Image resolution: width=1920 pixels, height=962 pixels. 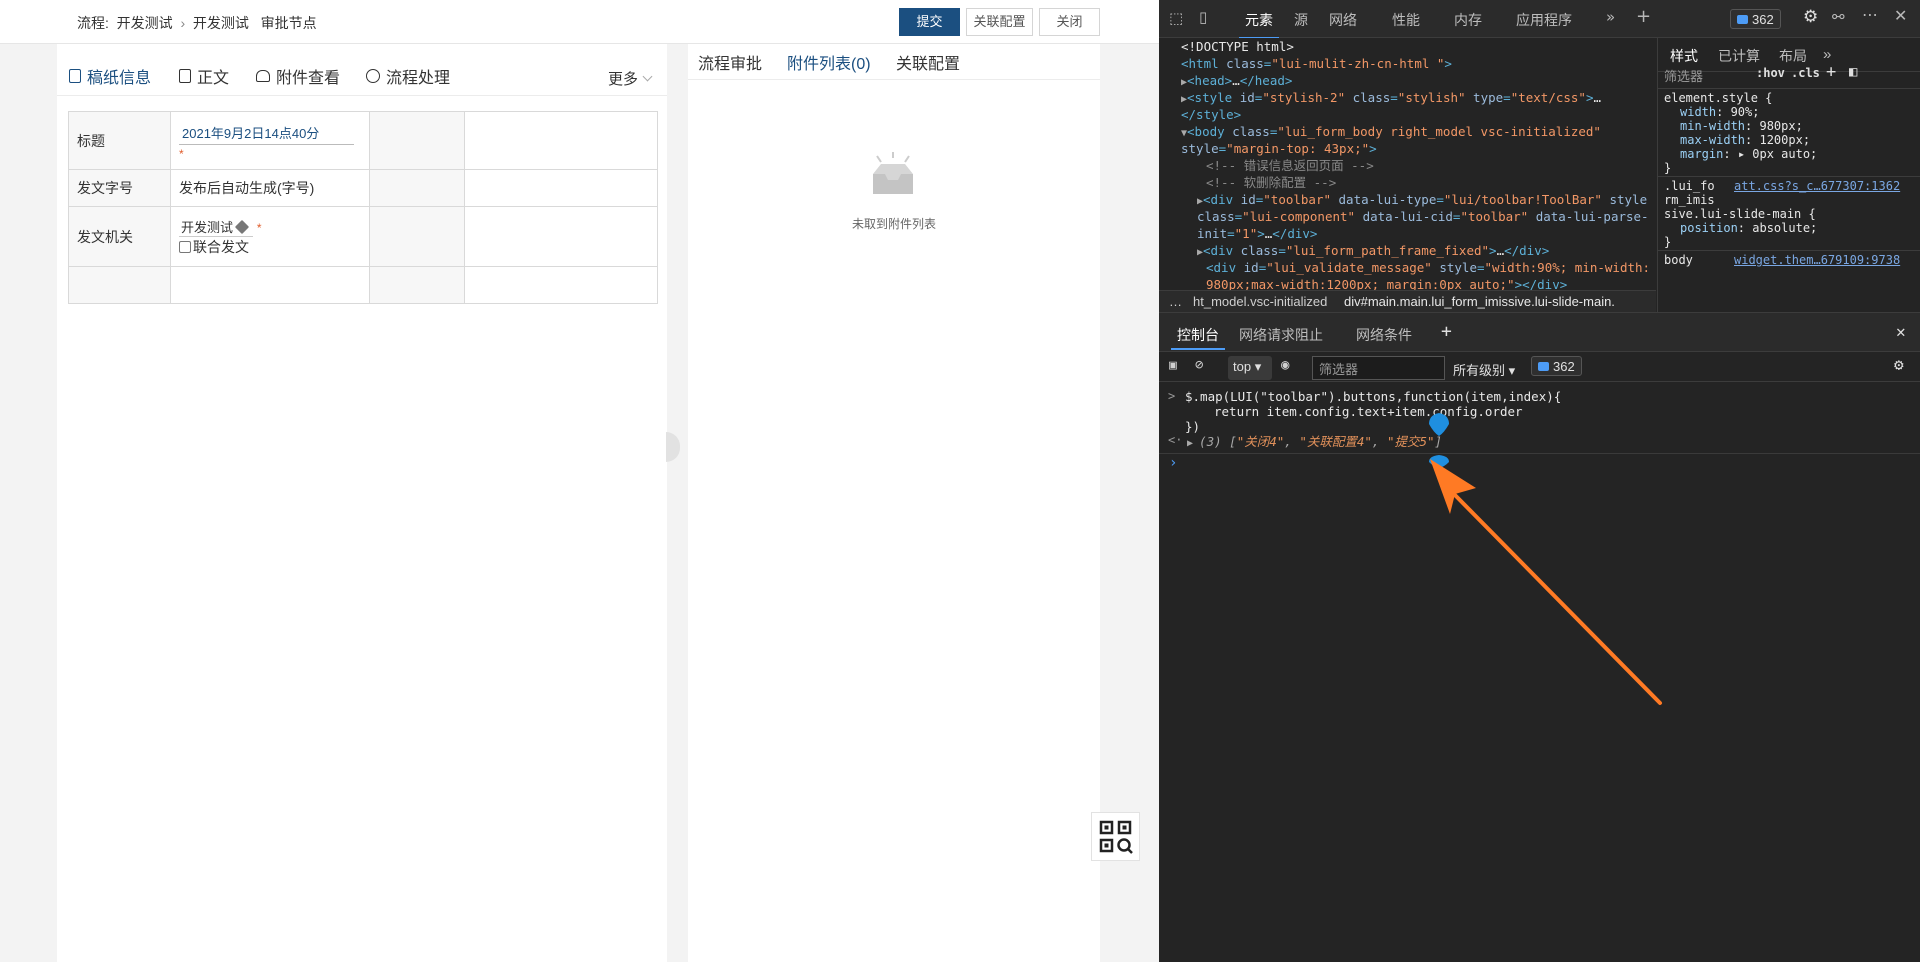 What do you see at coordinates (1668, 242) in the screenshot?
I see `rule-close: }` at bounding box center [1668, 242].